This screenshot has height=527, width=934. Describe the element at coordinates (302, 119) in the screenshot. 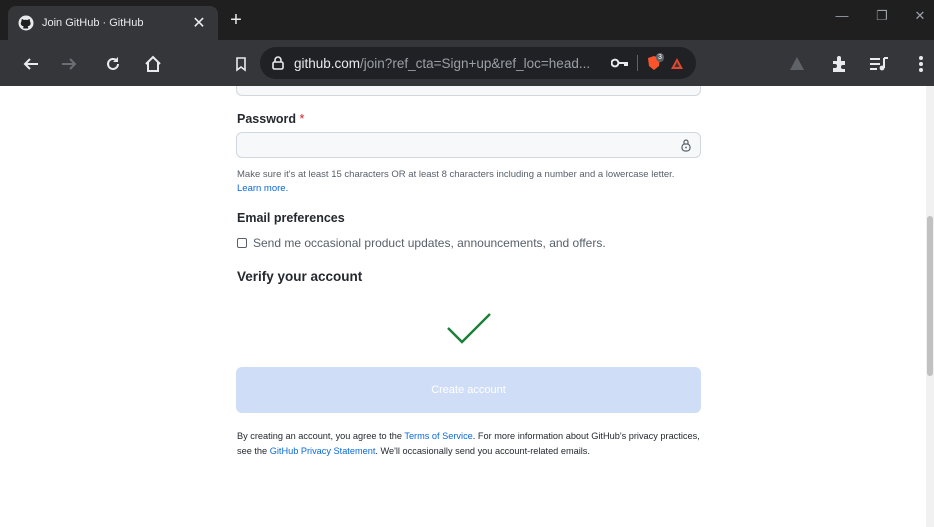

I see `required-marker: *` at that location.